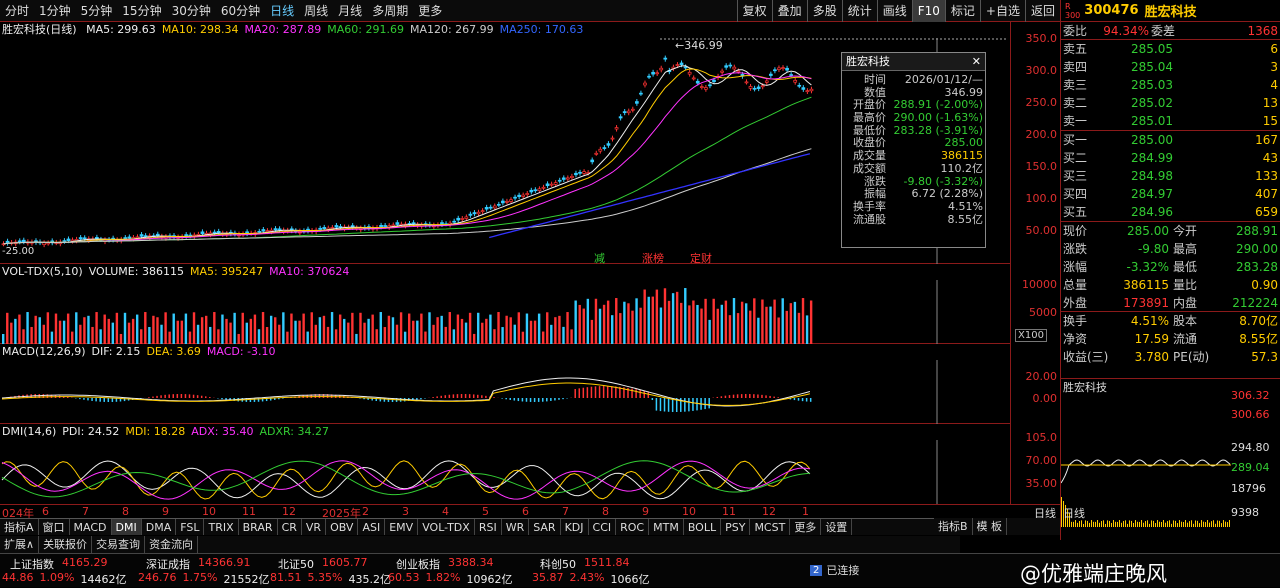 Image resolution: width=1280 pixels, height=588 pixels. What do you see at coordinates (894, 11) in the screenshot?
I see `tool-button: 画线` at bounding box center [894, 11].